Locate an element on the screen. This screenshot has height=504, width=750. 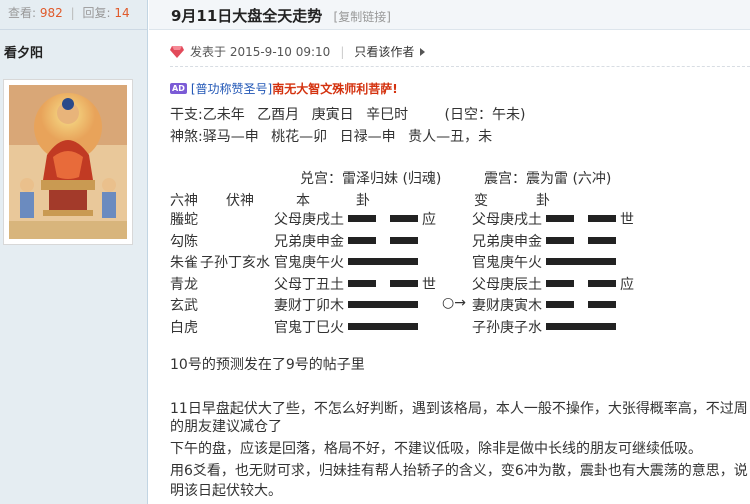
bian-yao-cell: 父母庚戌土 is located at coordinates (507, 220).